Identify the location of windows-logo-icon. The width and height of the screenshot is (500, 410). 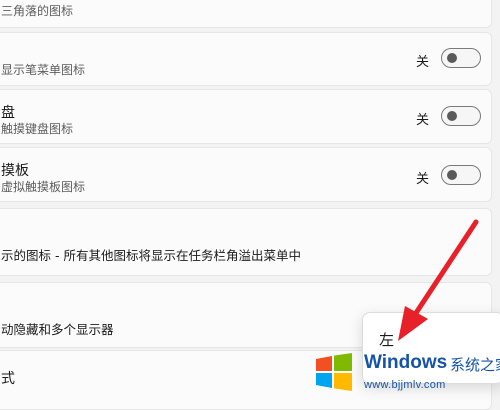
(334, 372).